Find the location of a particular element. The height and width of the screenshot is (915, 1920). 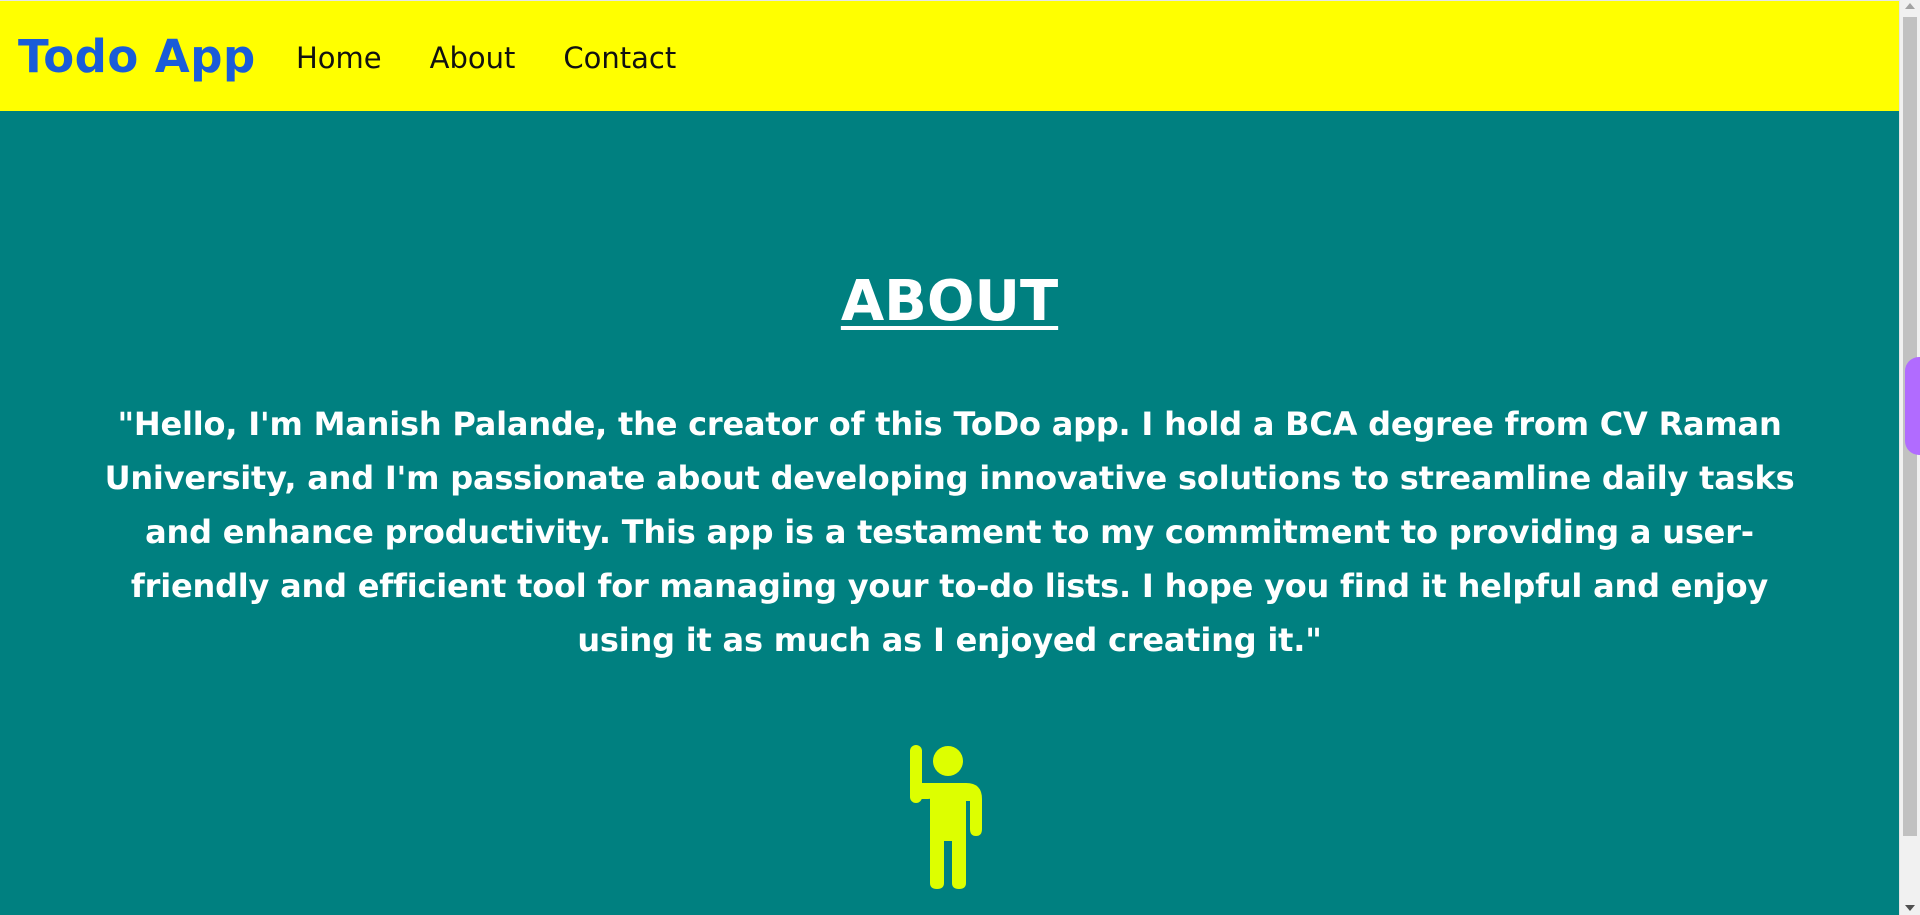

scroll-down-arrow-icon is located at coordinates (1910, 908).